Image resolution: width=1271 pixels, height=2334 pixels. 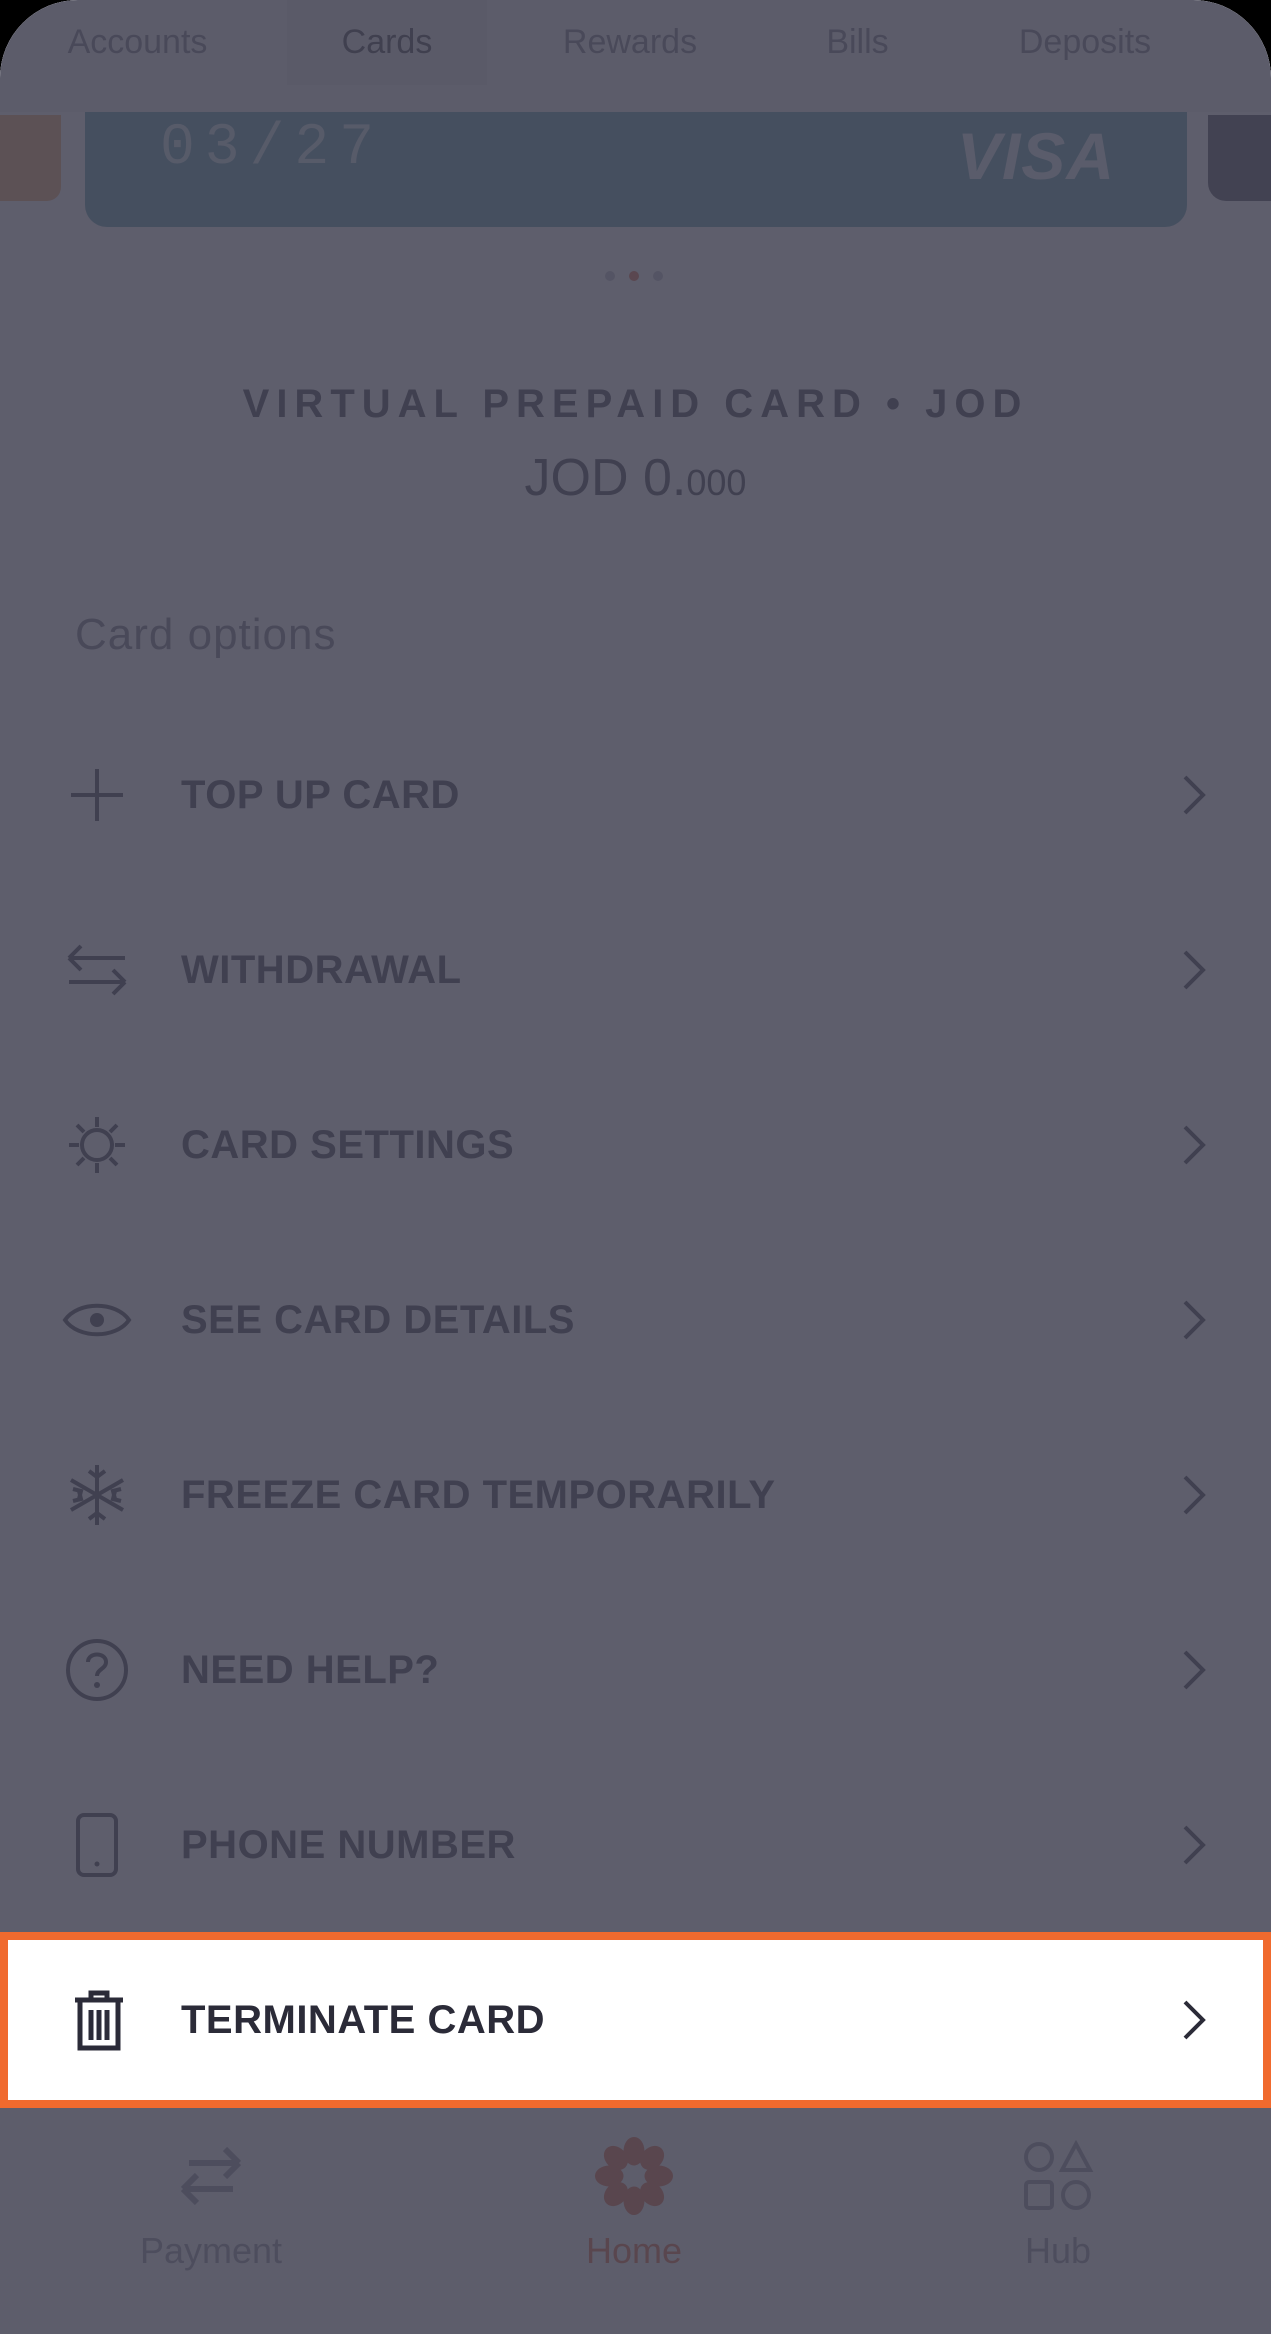 What do you see at coordinates (97, 1320) in the screenshot?
I see `eye-icon` at bounding box center [97, 1320].